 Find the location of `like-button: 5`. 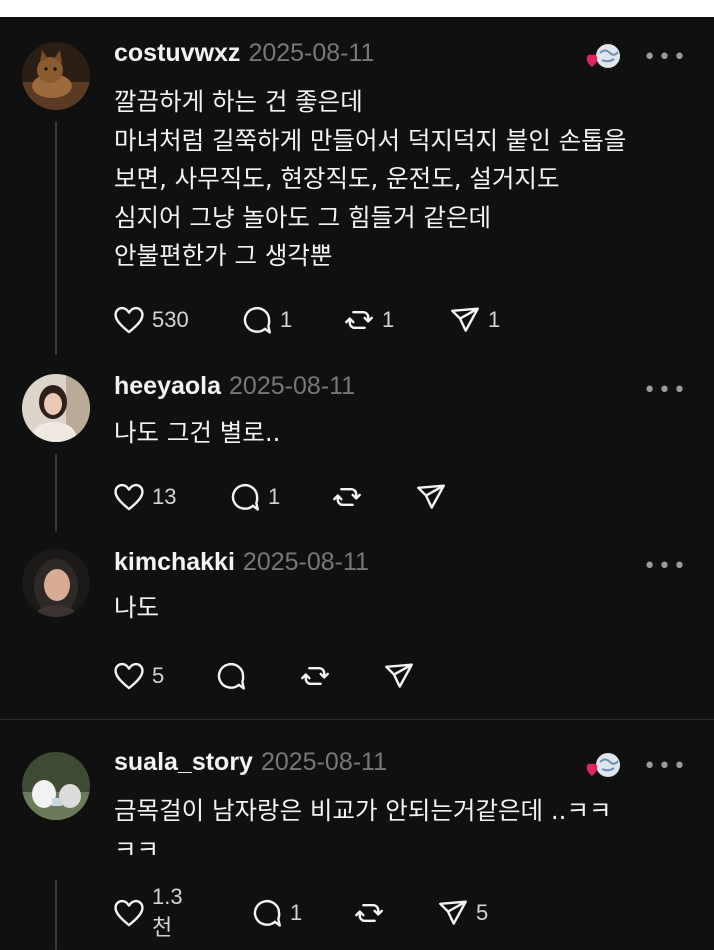

like-button: 5 is located at coordinates (138, 676).